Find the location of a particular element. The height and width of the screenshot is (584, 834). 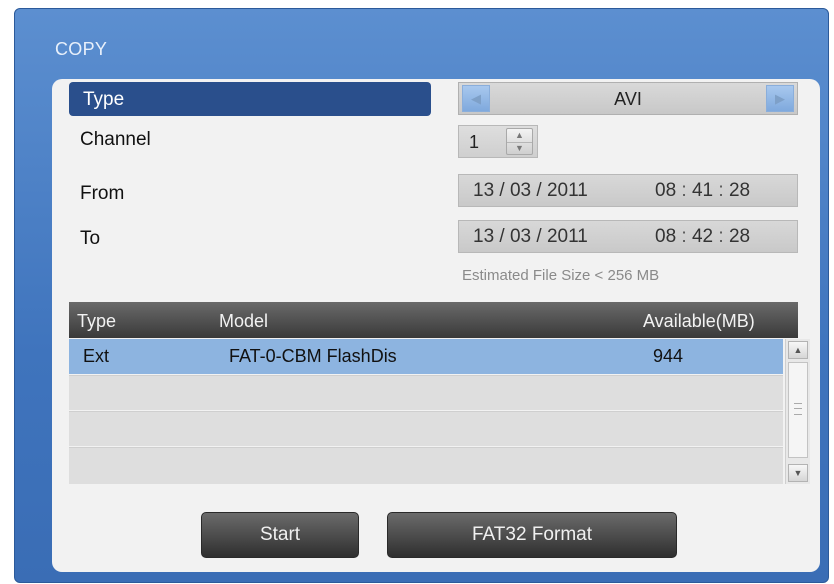

type-selector: ◀ AVI ▶ is located at coordinates (628, 98).